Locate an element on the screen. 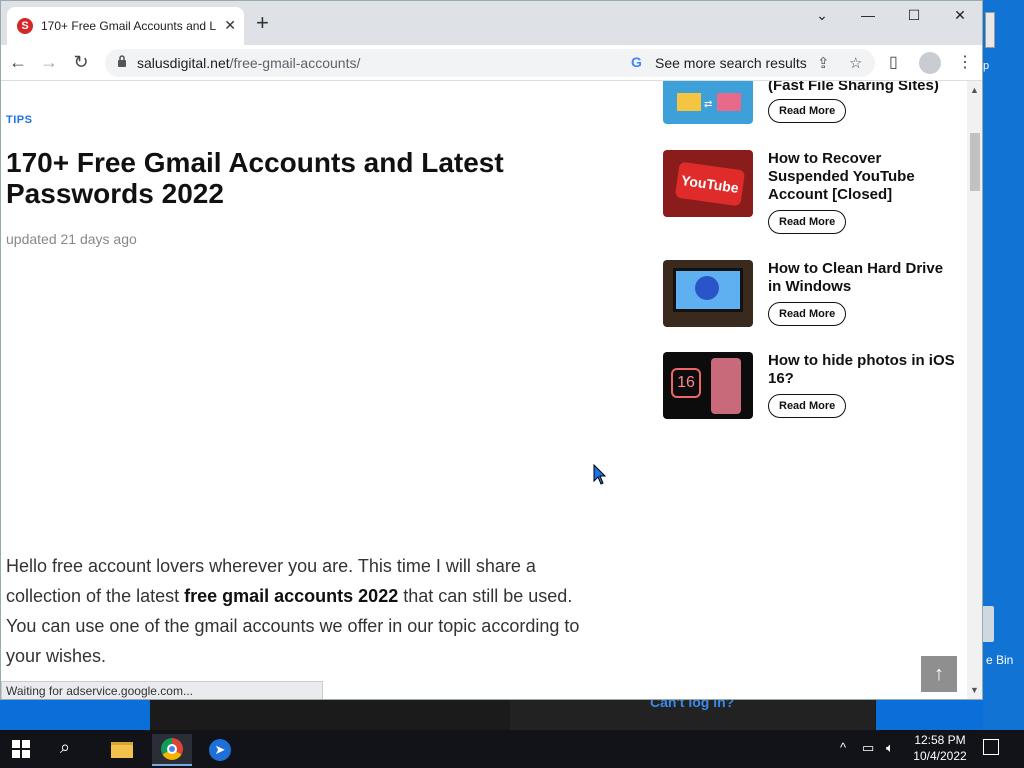 The height and width of the screenshot is (768, 1024). active-tab: S 170+ Free Gmail Accounts and L ✕ is located at coordinates (125, 26).